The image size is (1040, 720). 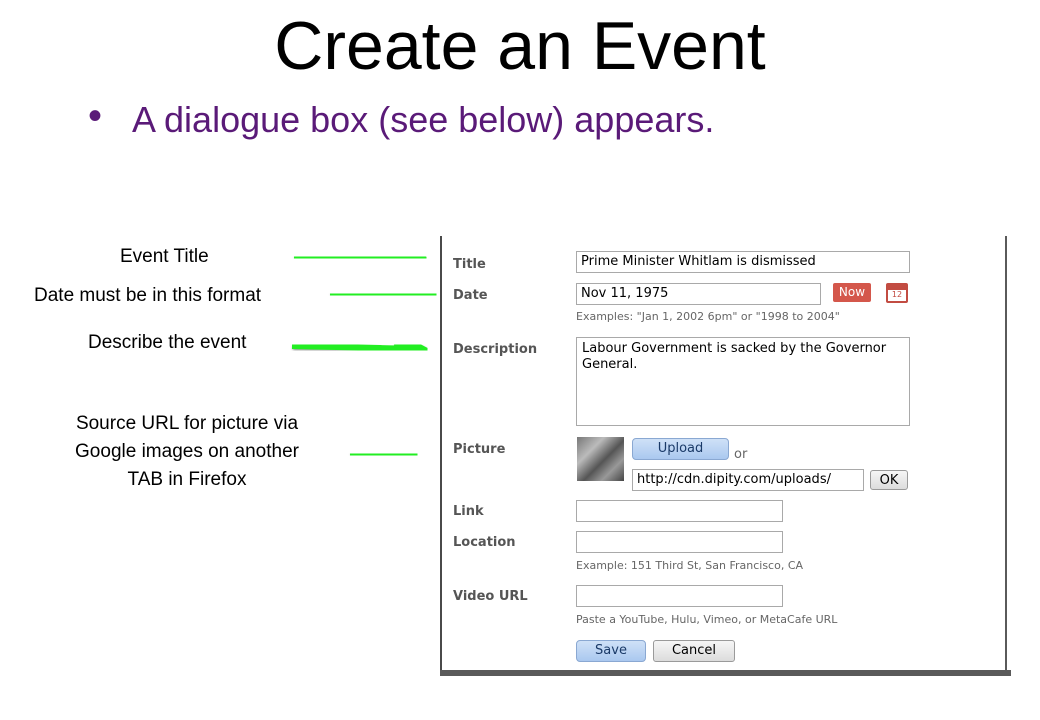 I want to click on annotation-source-line3: TAB in Firefox, so click(x=187, y=479).